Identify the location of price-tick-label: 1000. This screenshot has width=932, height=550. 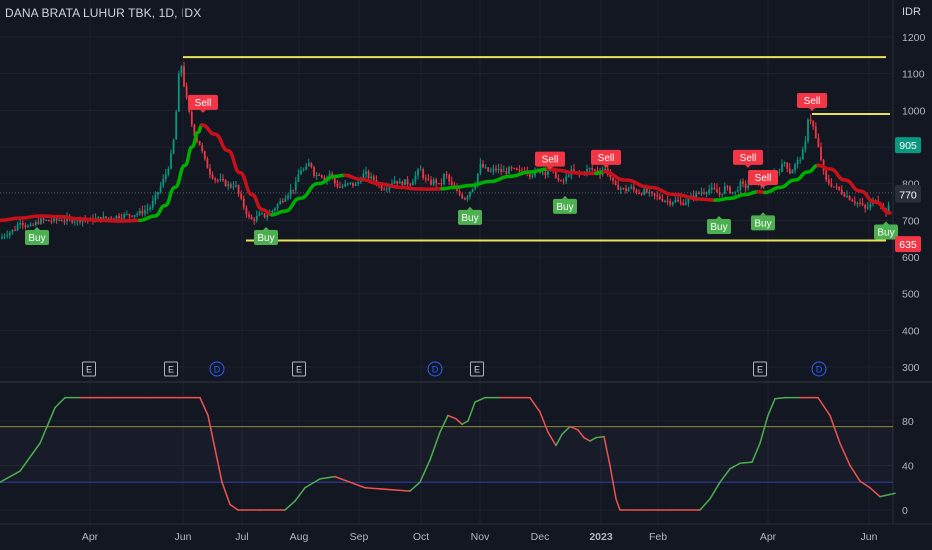
(914, 111).